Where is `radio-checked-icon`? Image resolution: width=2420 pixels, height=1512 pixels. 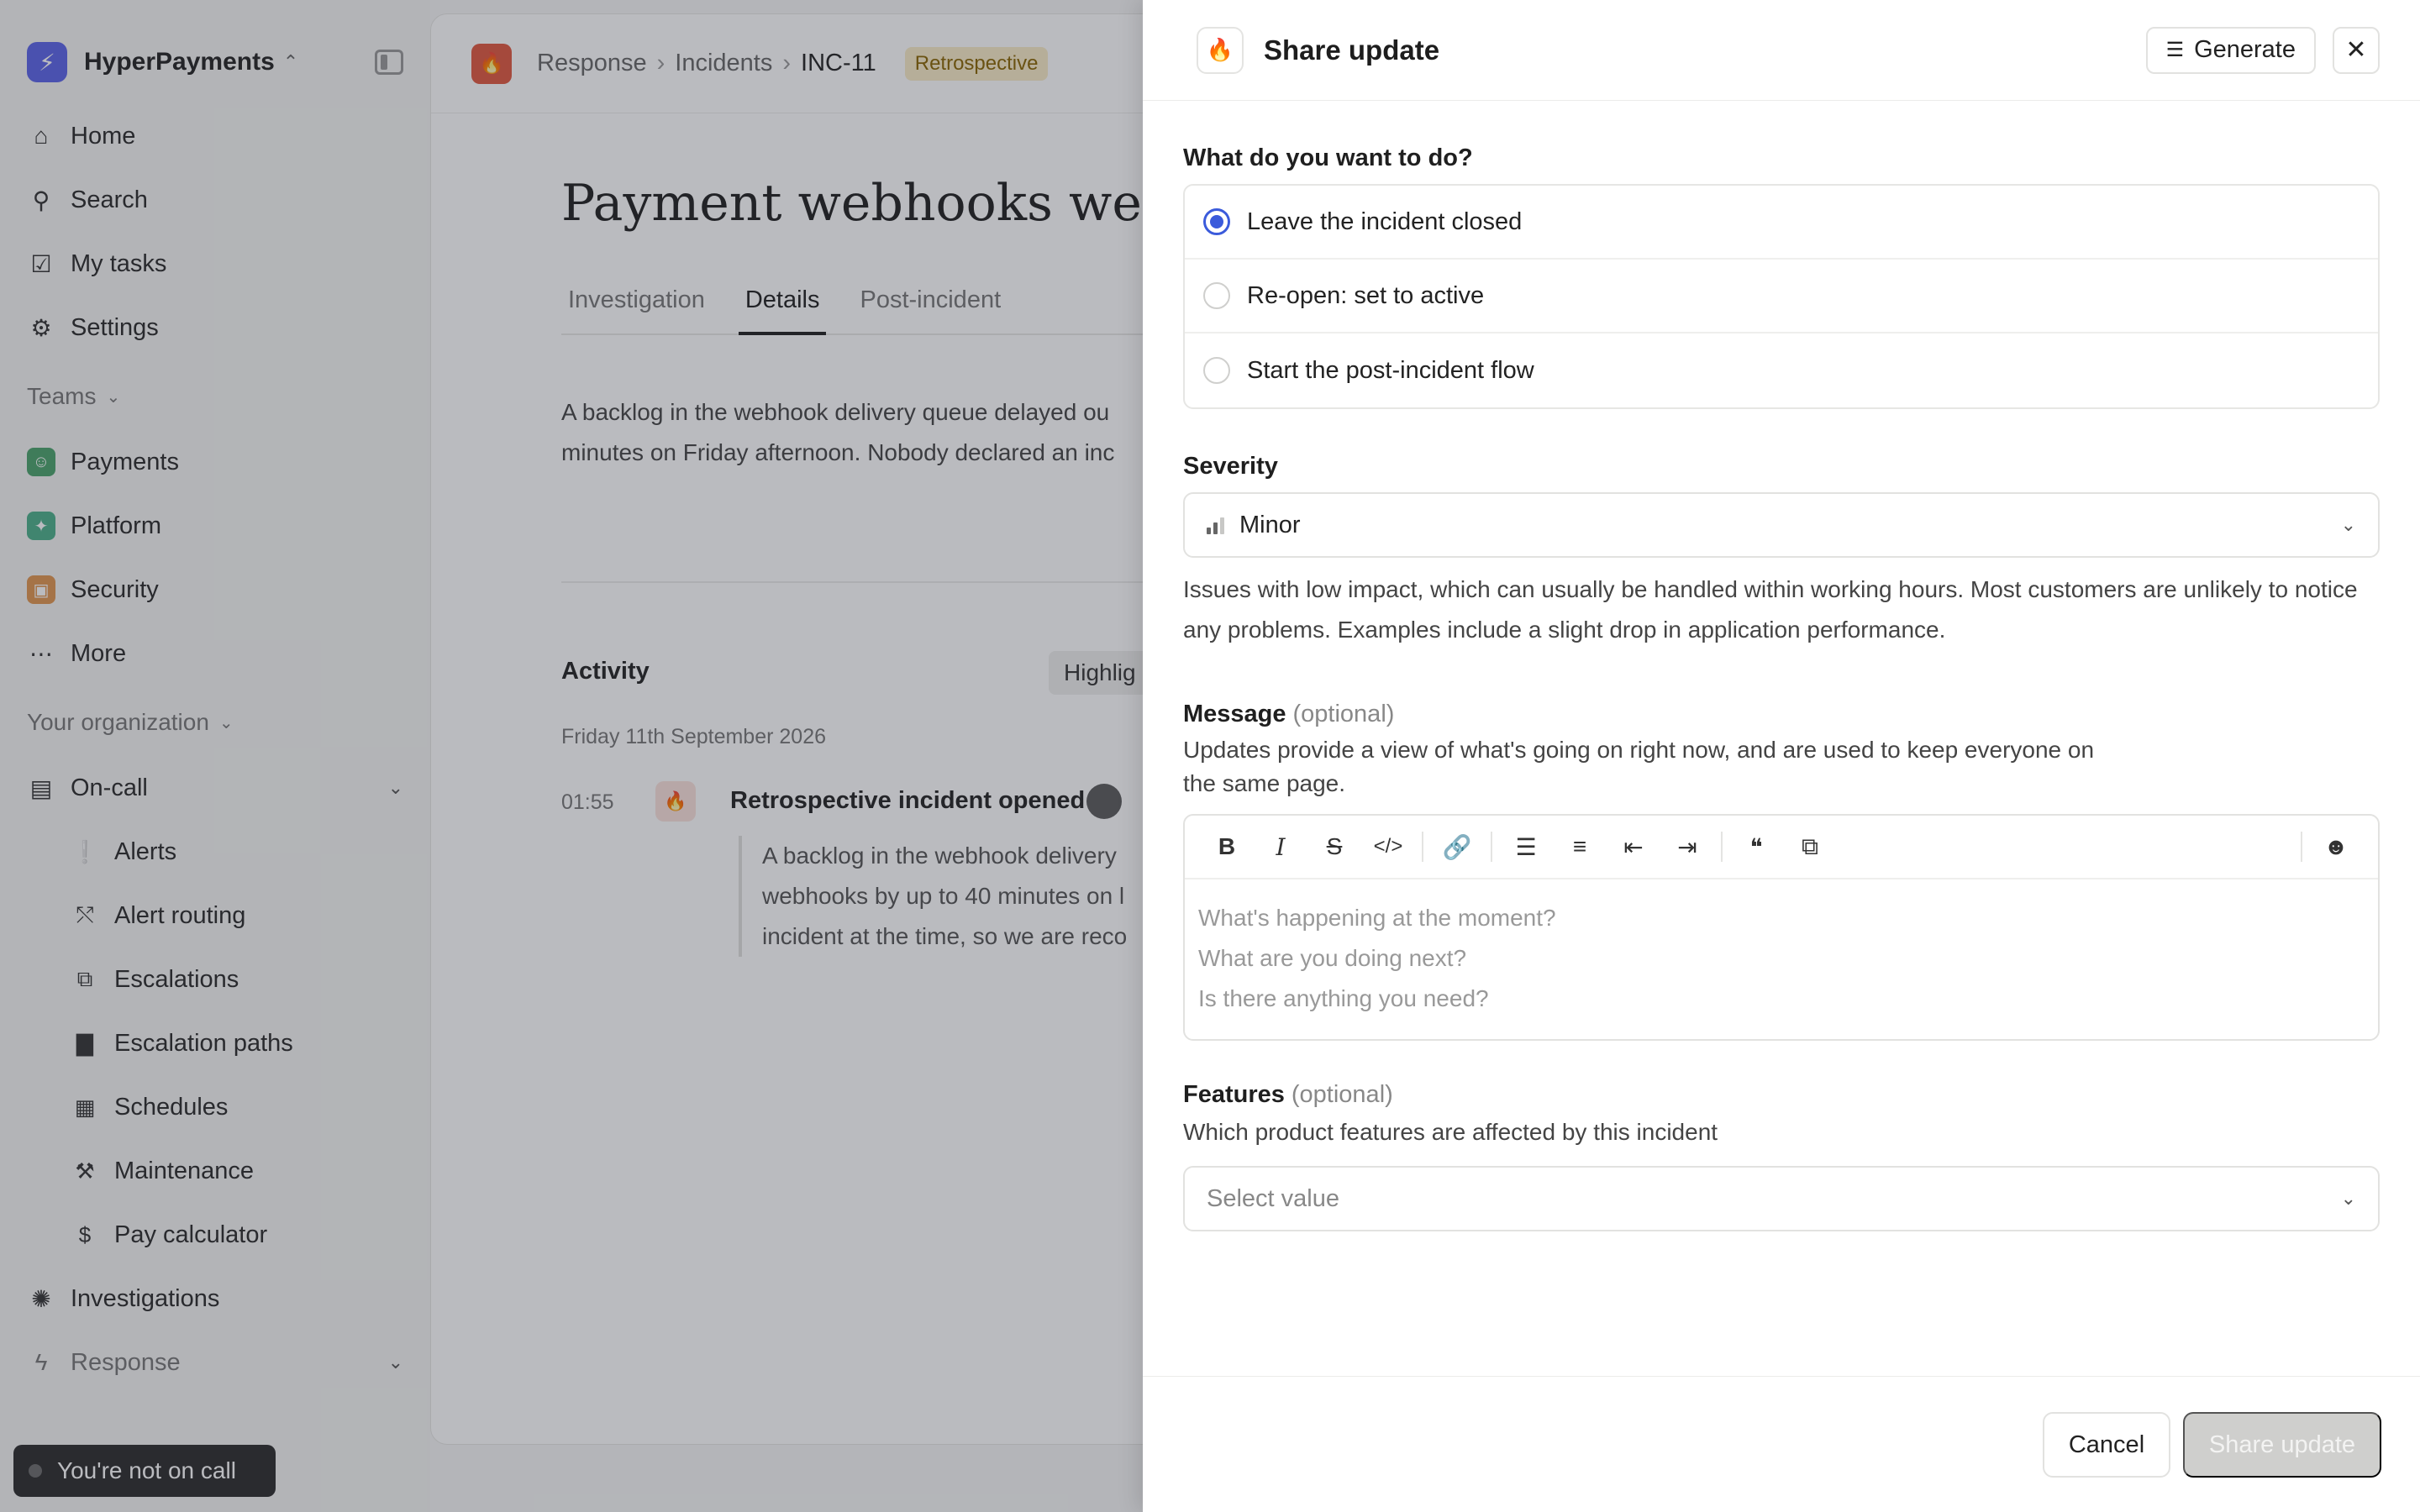 radio-checked-icon is located at coordinates (1216, 221).